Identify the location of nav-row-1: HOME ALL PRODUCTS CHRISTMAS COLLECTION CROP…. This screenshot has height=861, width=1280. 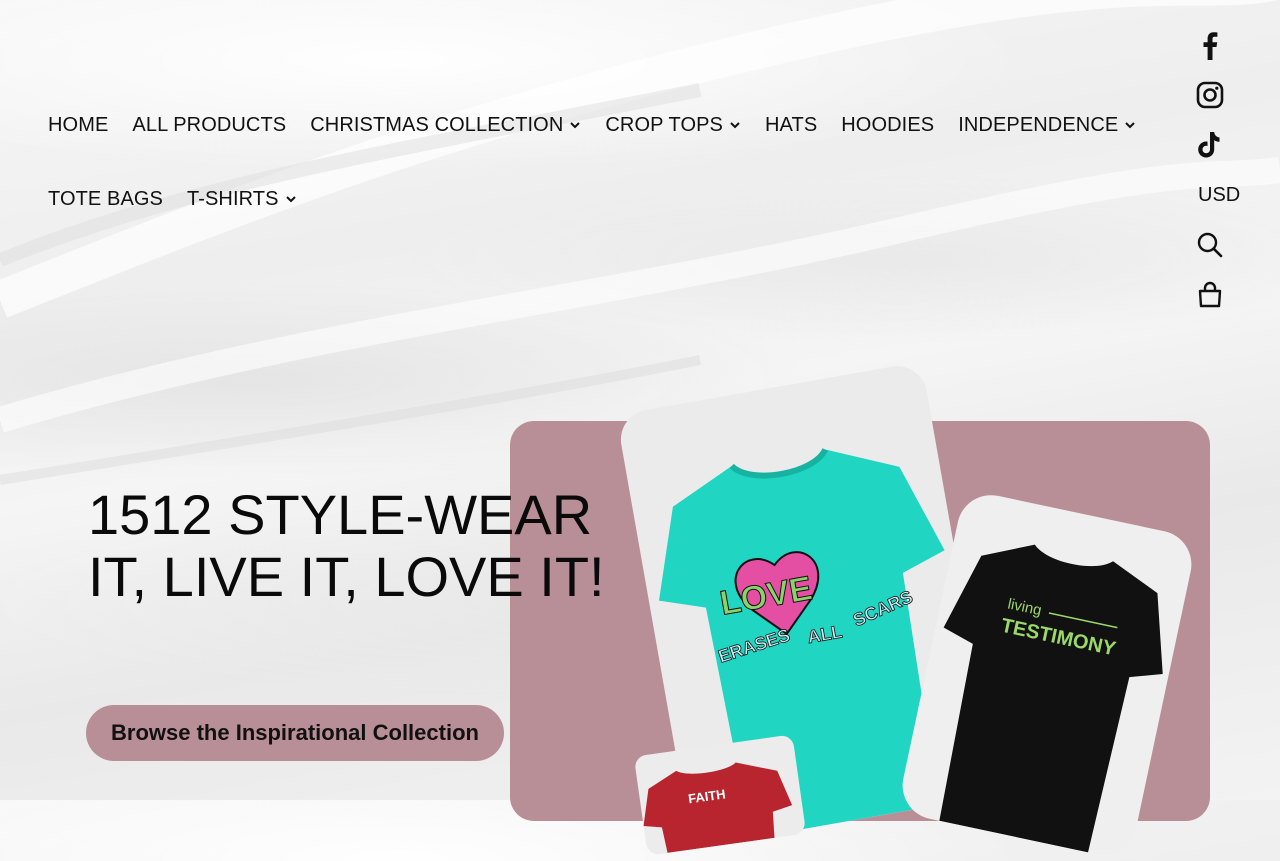
(608, 125).